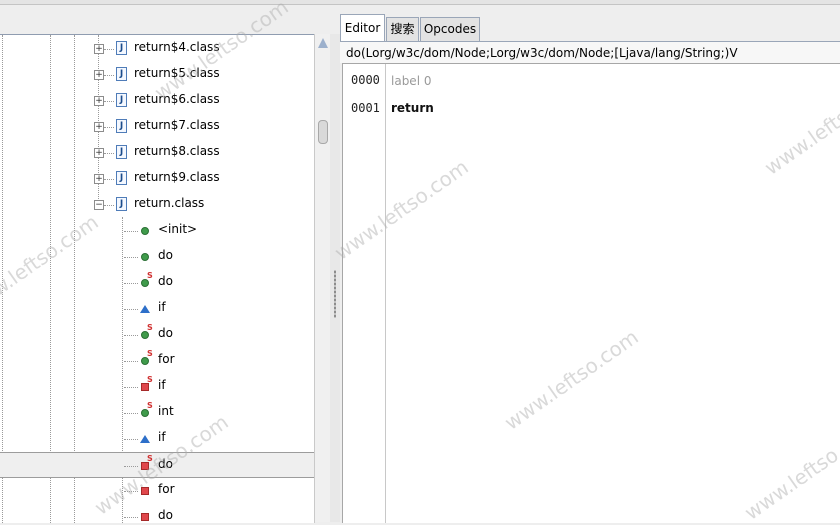 Image resolution: width=840 pixels, height=525 pixels. Describe the element at coordinates (323, 43) in the screenshot. I see `scroll-up-arrow-icon` at that location.